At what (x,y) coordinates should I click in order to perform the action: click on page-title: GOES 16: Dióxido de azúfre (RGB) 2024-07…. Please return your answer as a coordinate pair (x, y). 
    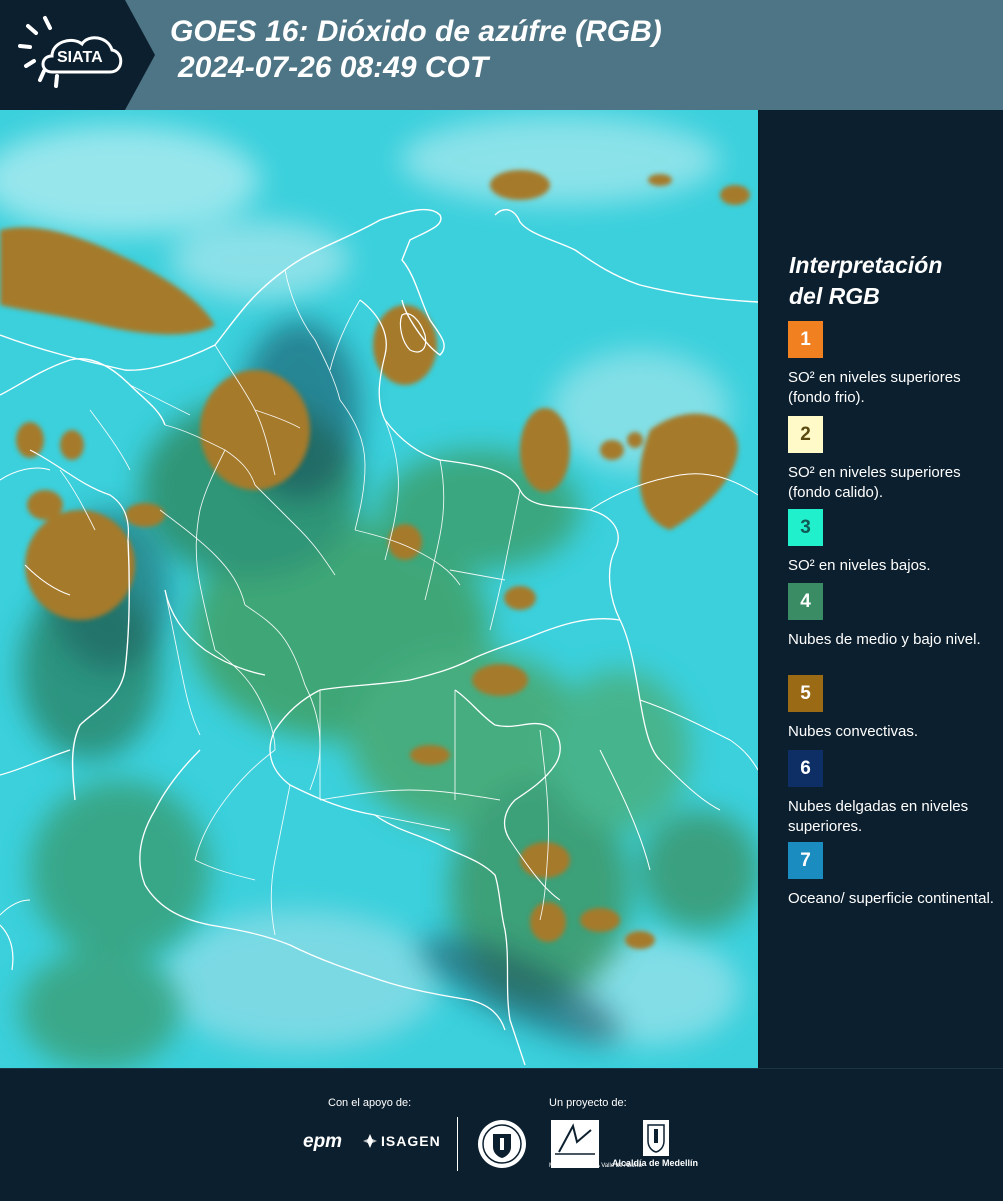
    Looking at the image, I should click on (416, 50).